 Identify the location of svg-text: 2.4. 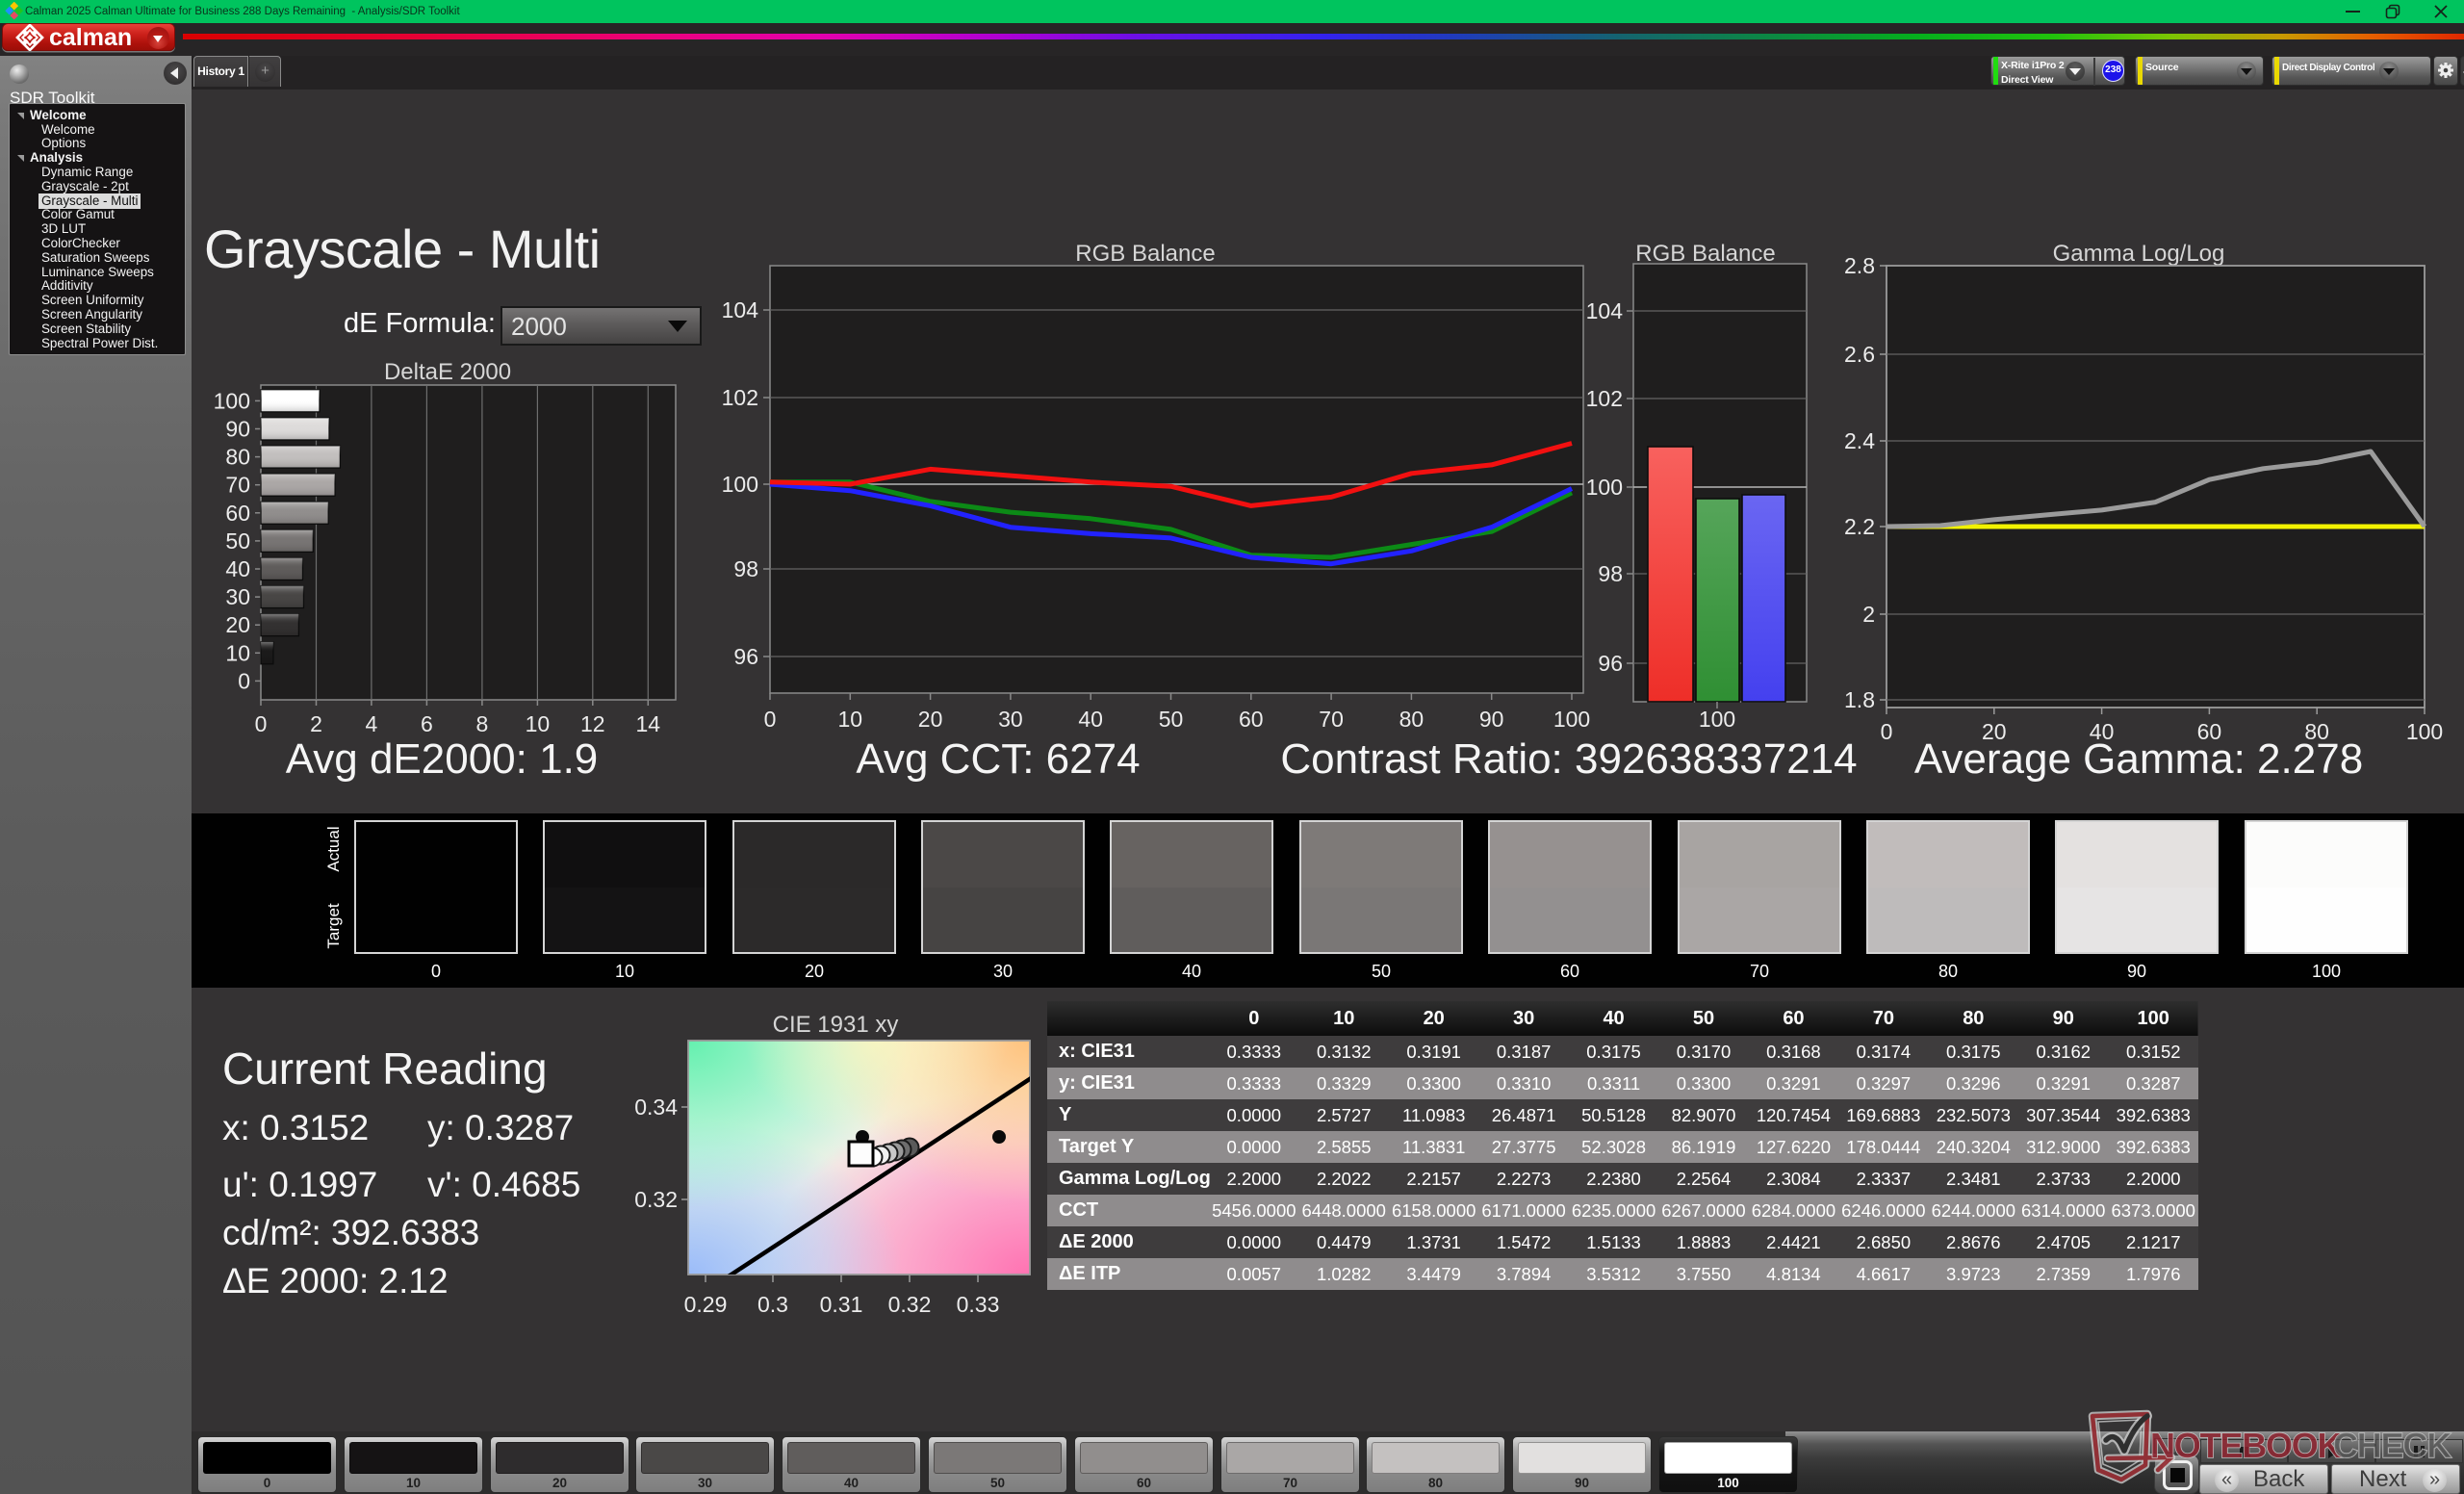
(1859, 441).